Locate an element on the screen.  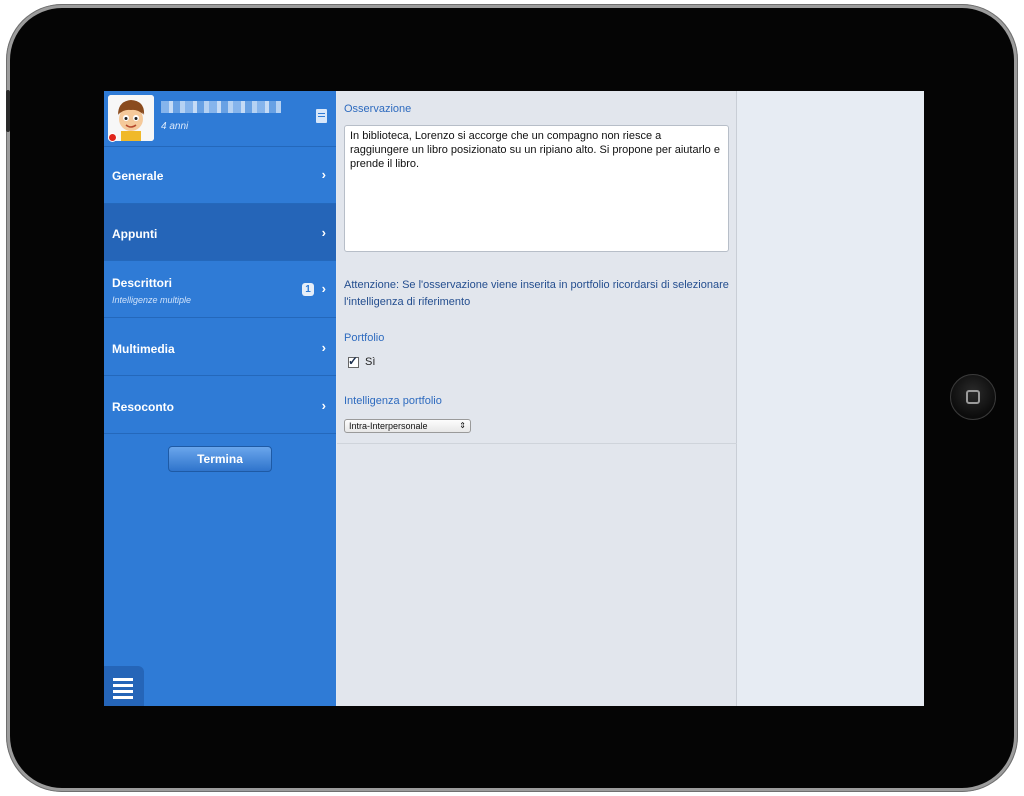
portfolio-checkbox-row: Sì is located at coordinates (362, 361).